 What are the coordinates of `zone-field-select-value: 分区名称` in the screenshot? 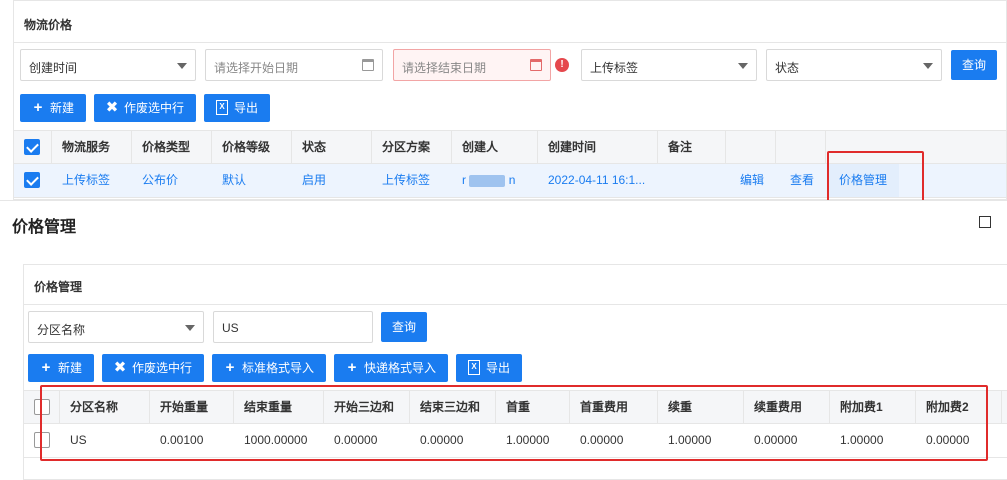 It's located at (61, 330).